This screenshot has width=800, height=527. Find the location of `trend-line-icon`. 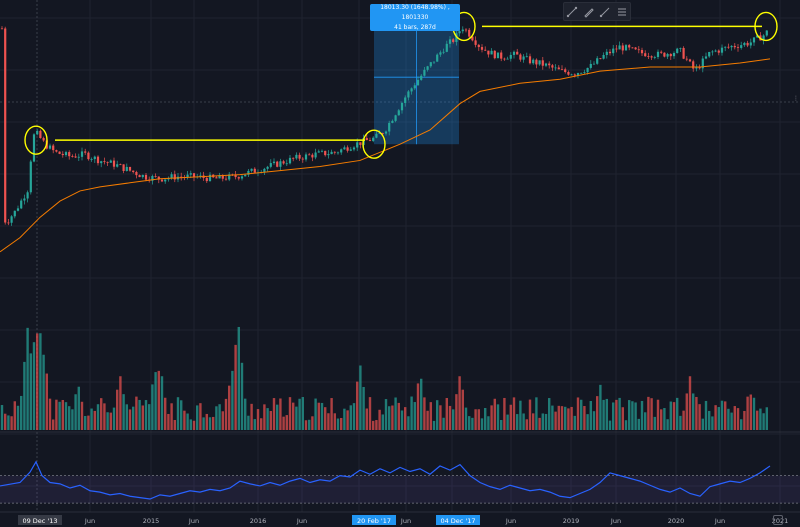

trend-line-icon is located at coordinates (572, 12).